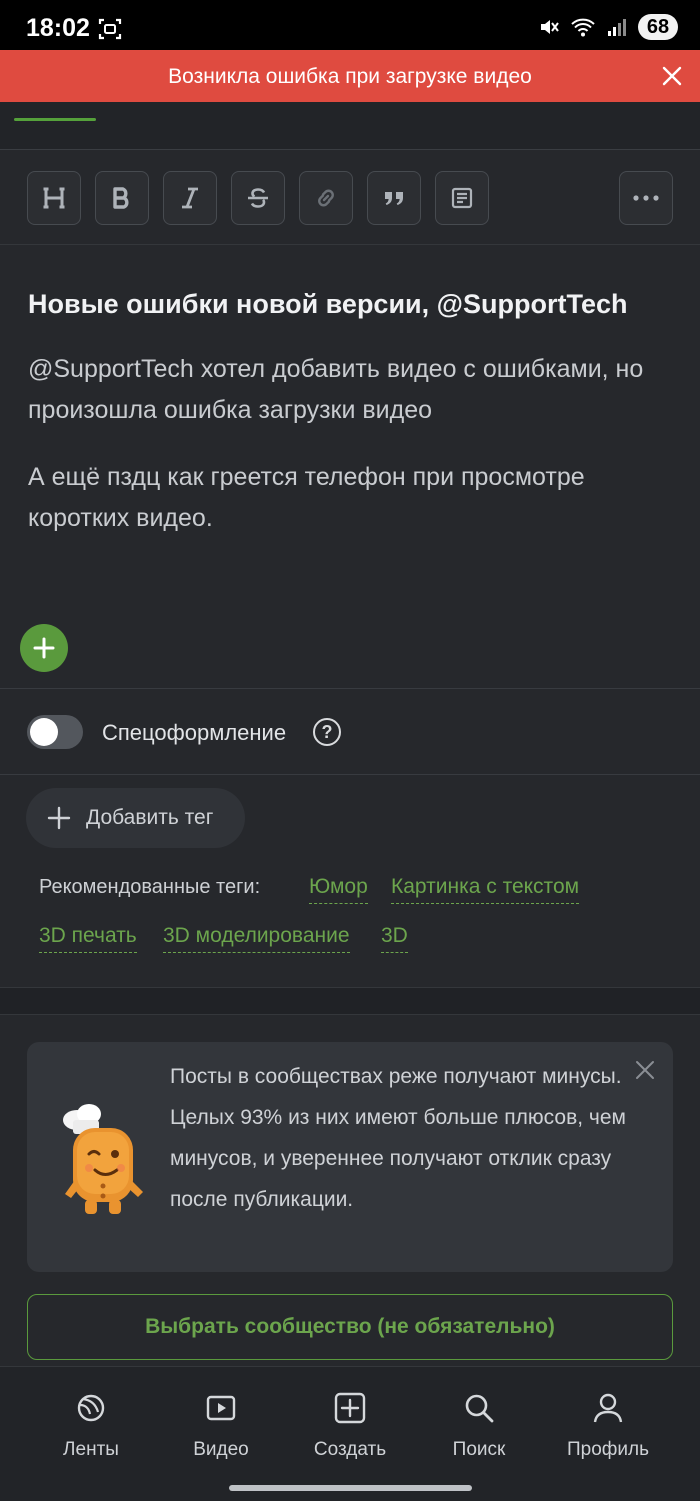 The width and height of the screenshot is (700, 1501). I want to click on link-button, so click(326, 198).